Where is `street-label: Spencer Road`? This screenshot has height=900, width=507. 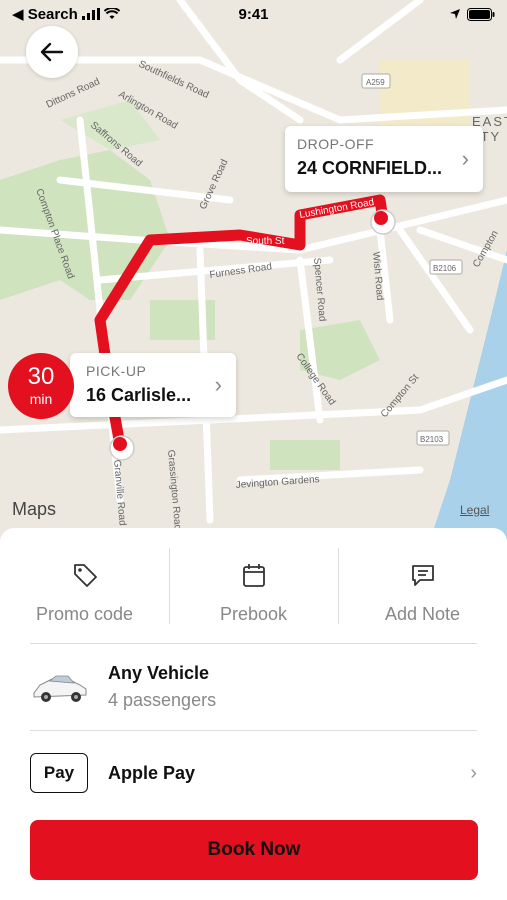
street-label: Spencer Road is located at coordinates (319, 289).